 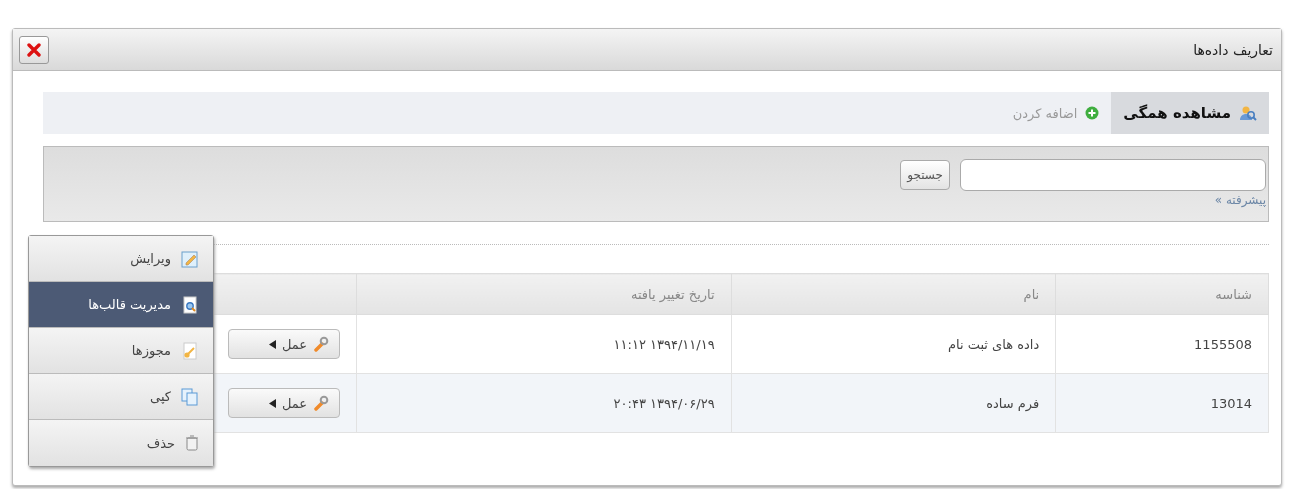 I want to click on menu-item: مجوزها, so click(x=121, y=351).